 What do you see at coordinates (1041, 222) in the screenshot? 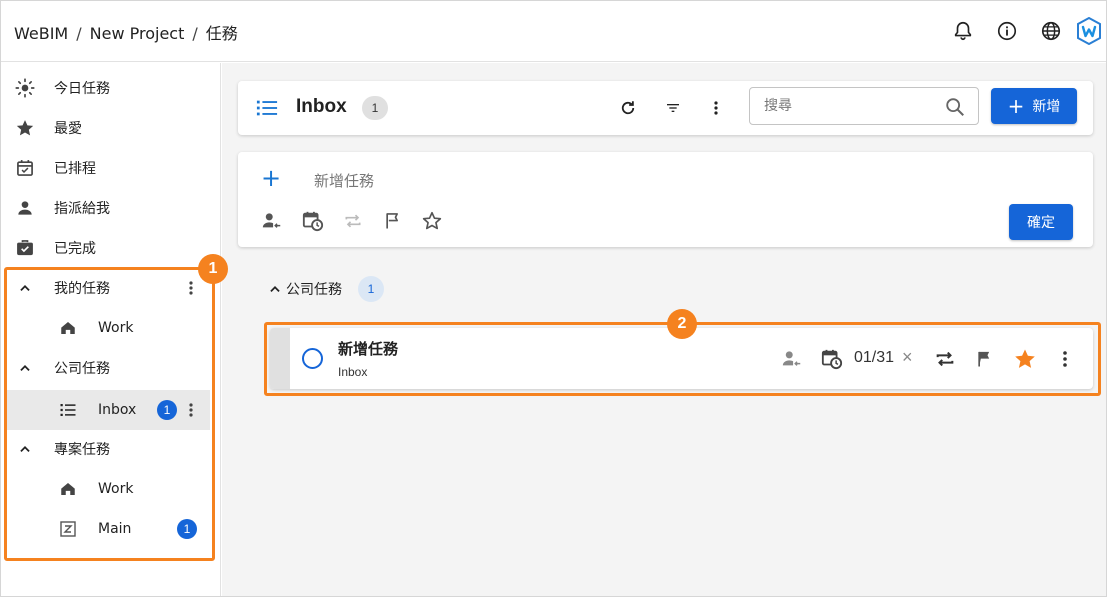
I see `confirm-button: 確定` at bounding box center [1041, 222].